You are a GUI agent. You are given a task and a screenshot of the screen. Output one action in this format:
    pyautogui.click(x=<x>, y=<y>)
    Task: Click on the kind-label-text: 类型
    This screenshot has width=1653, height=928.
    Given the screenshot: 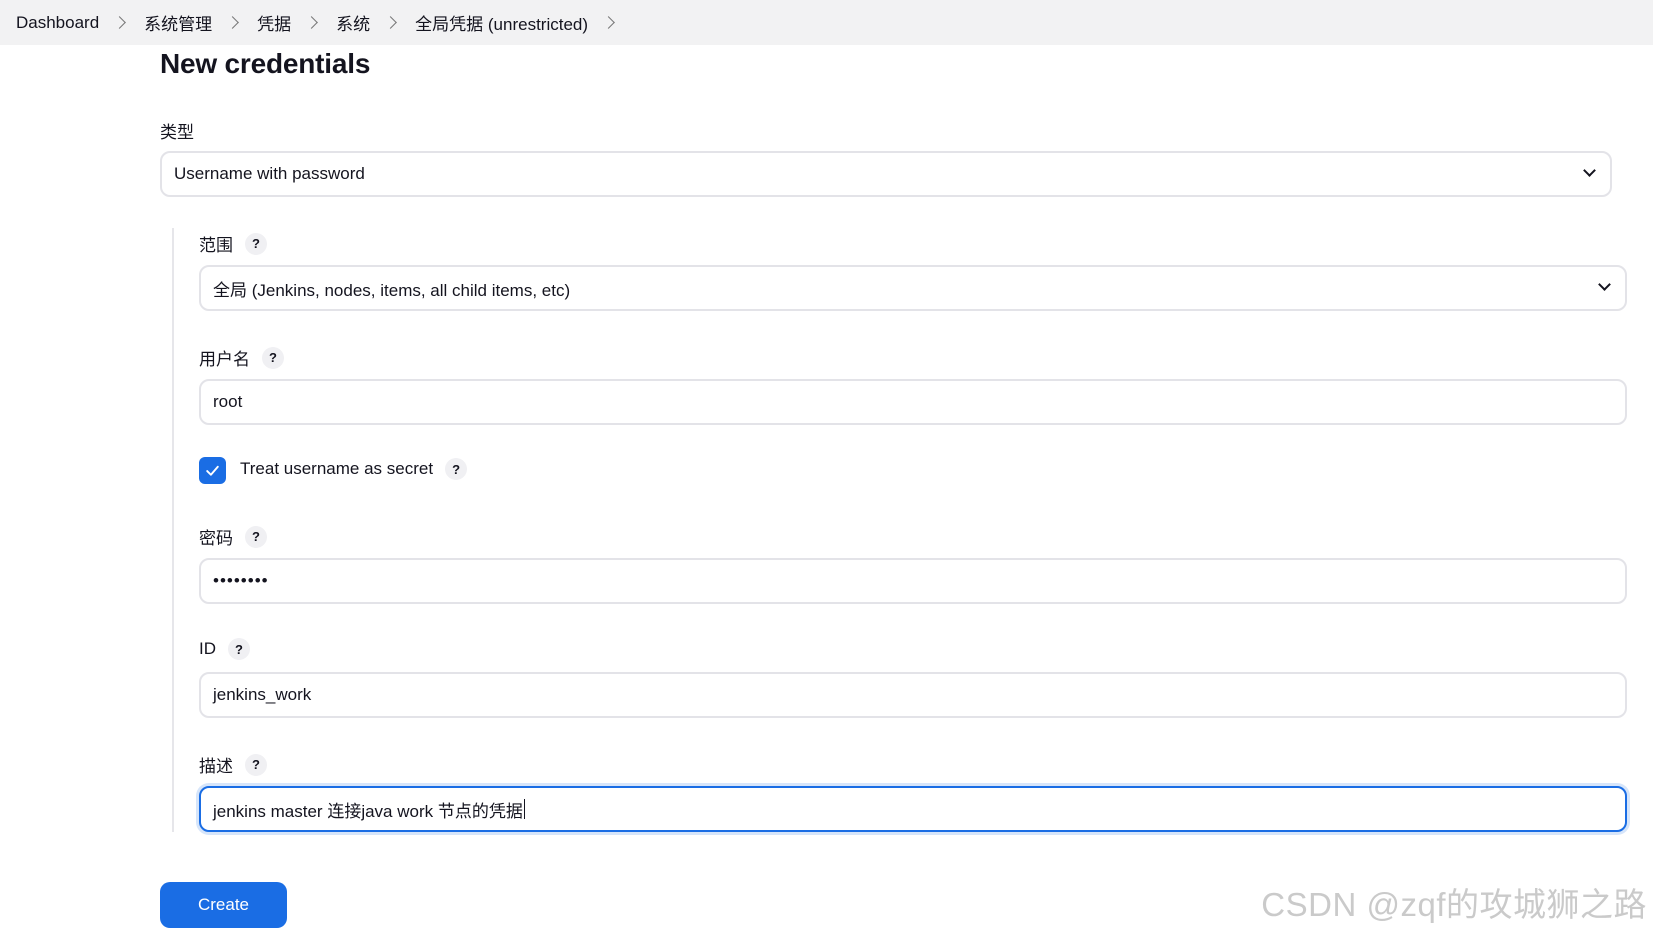 What is the action you would take?
    pyautogui.click(x=177, y=132)
    